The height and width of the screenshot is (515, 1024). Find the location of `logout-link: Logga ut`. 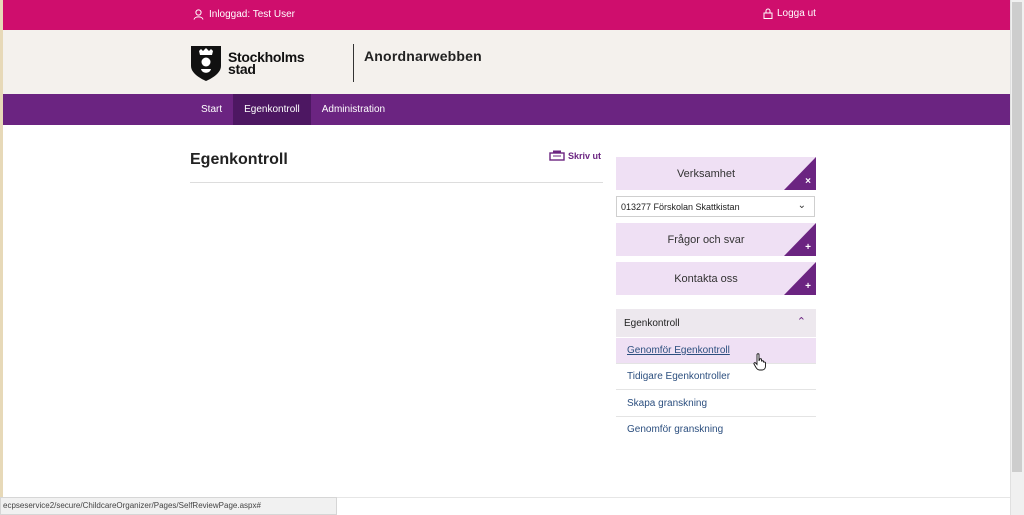

logout-link: Logga ut is located at coordinates (789, 13).